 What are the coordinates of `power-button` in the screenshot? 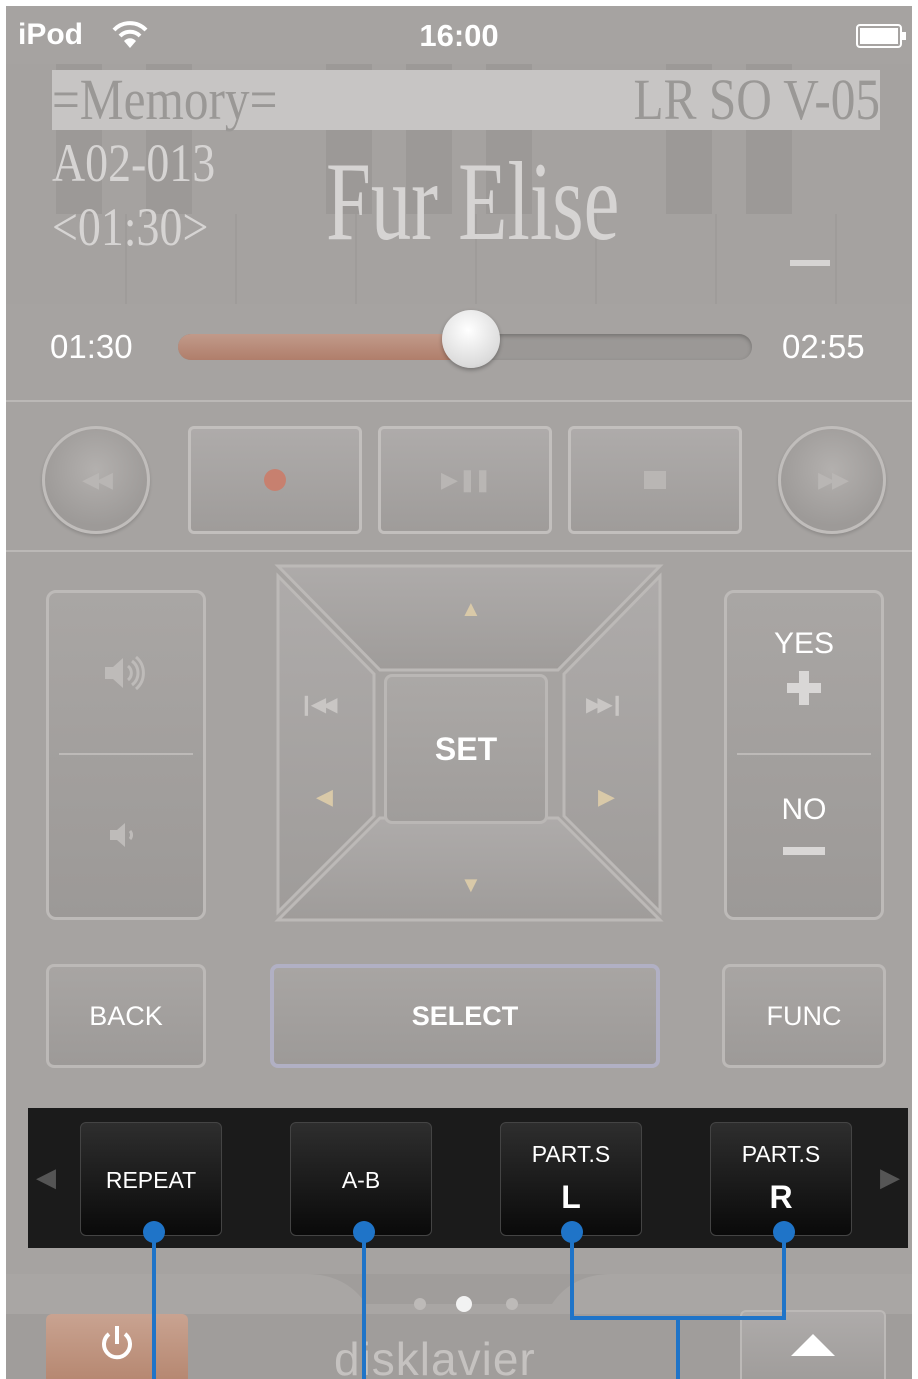 It's located at (117, 1346).